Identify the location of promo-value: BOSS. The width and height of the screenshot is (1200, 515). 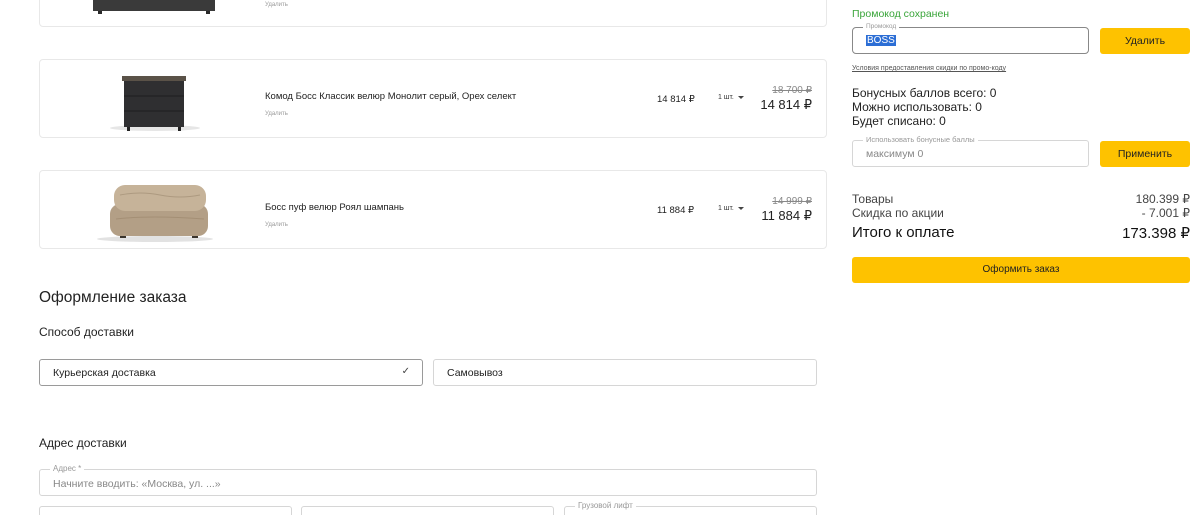
(881, 40).